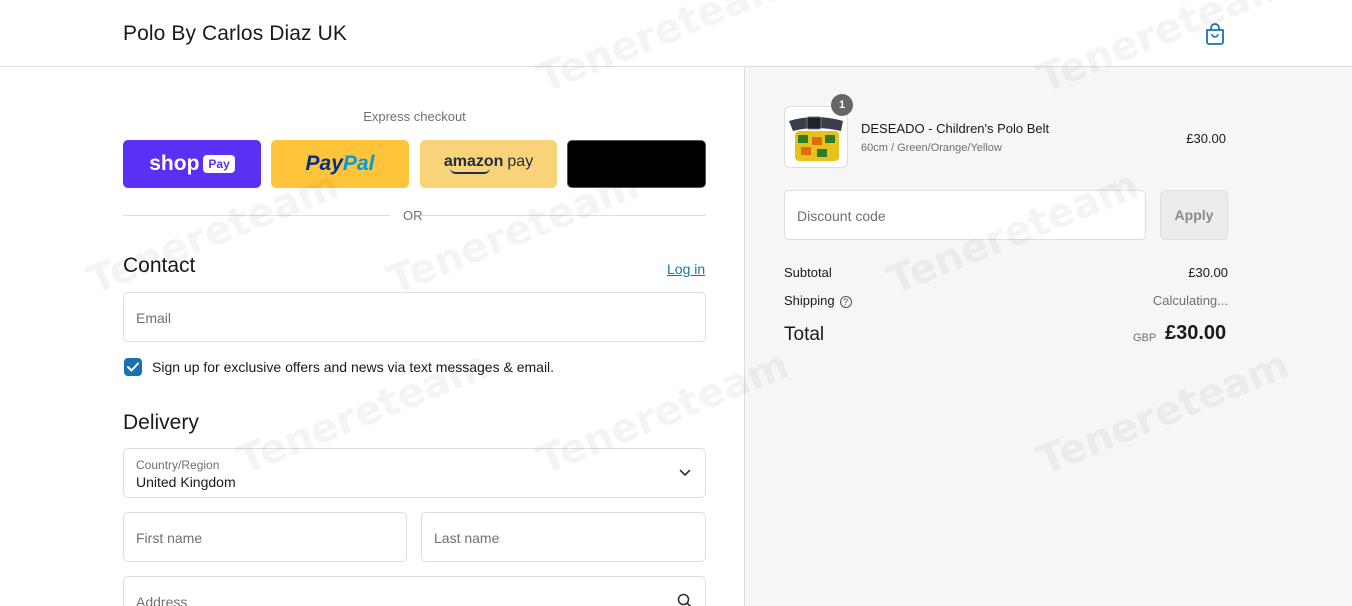 Image resolution: width=1352 pixels, height=606 pixels. What do you see at coordinates (161, 422) in the screenshot?
I see `delivery-title: Delivery` at bounding box center [161, 422].